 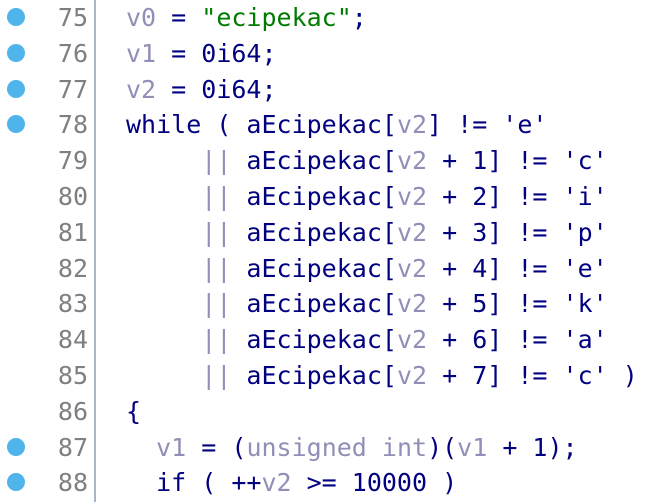 I want to click on code-text: || aEcipekac[v2 + 2] != 'i', so click(x=367, y=197).